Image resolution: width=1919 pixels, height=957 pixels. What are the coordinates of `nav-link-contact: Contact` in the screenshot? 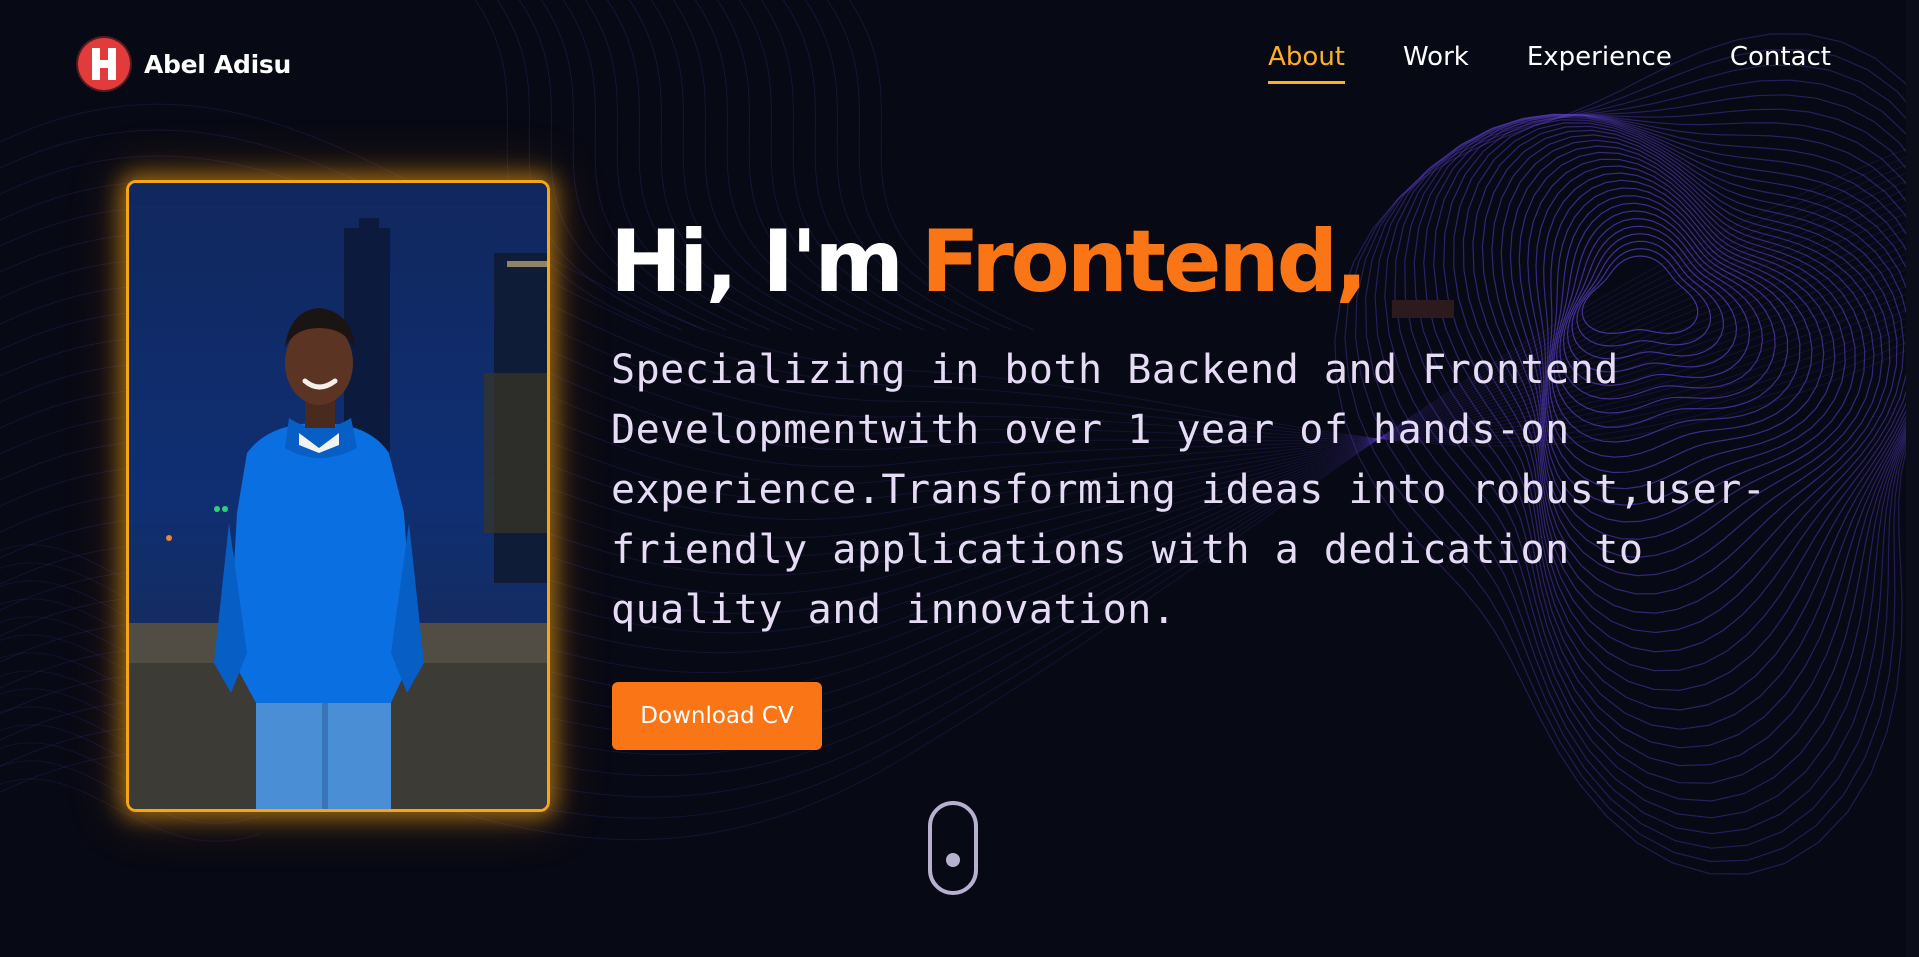 It's located at (1780, 63).